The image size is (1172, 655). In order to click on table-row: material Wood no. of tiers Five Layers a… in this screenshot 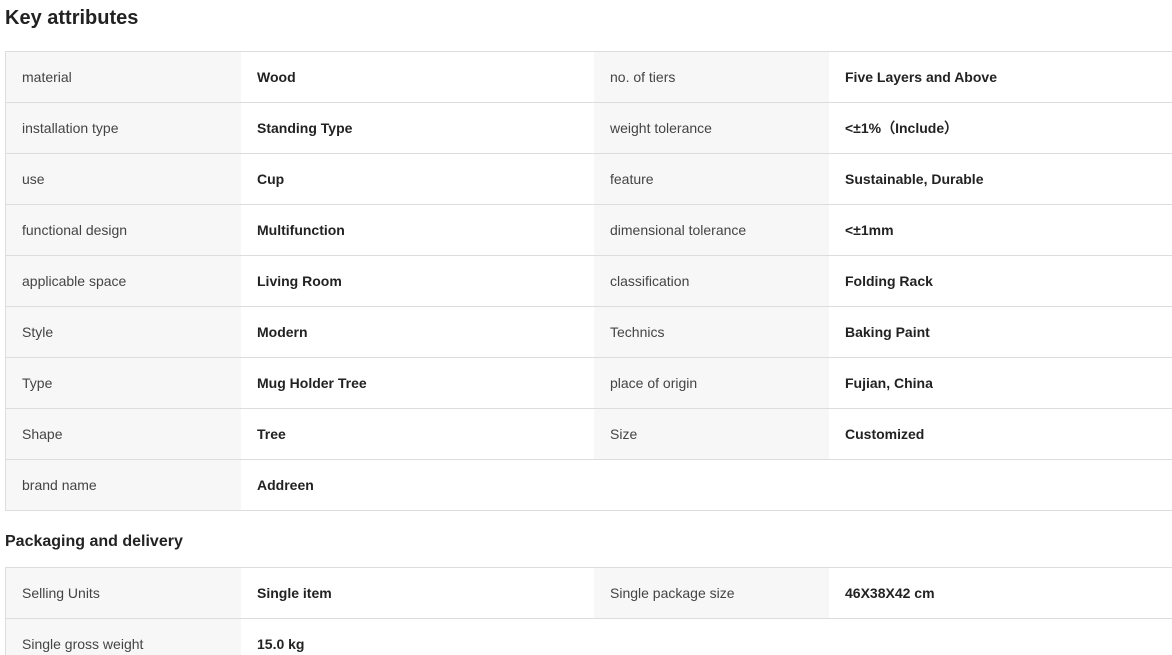, I will do `click(589, 77)`.